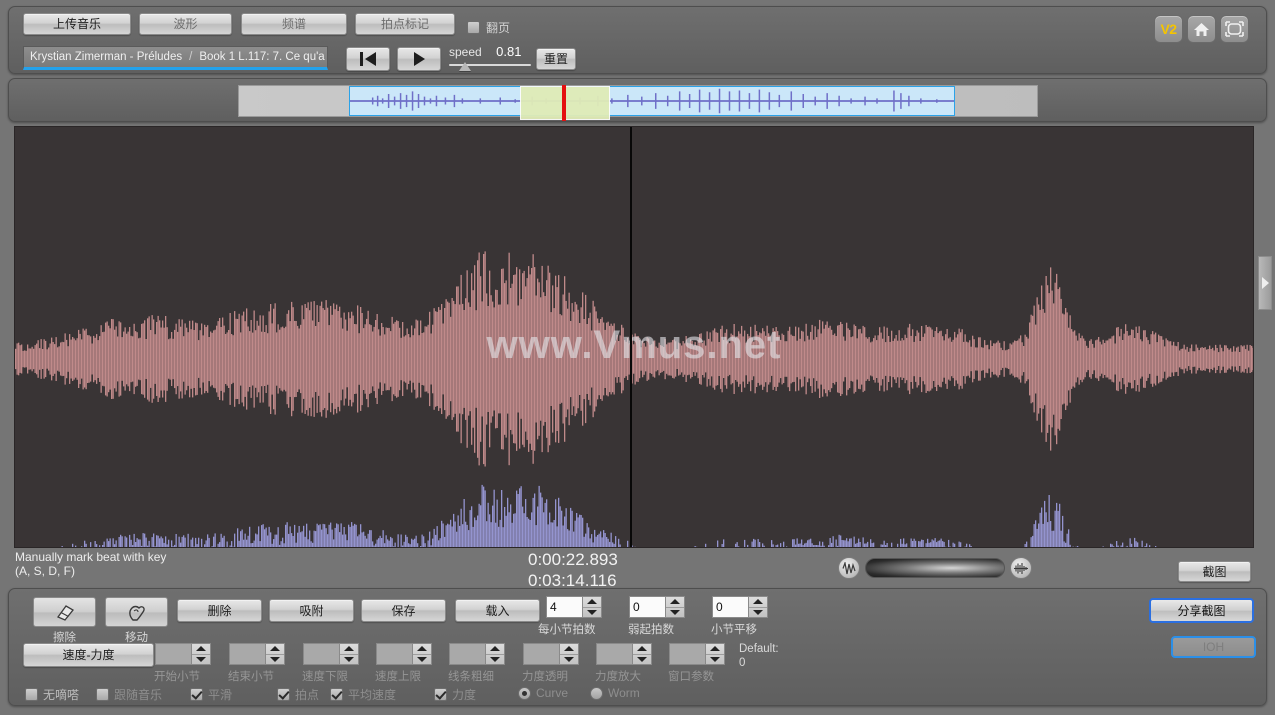  Describe the element at coordinates (422, 649) in the screenshot. I see `tempo-max-up-arrow` at that location.